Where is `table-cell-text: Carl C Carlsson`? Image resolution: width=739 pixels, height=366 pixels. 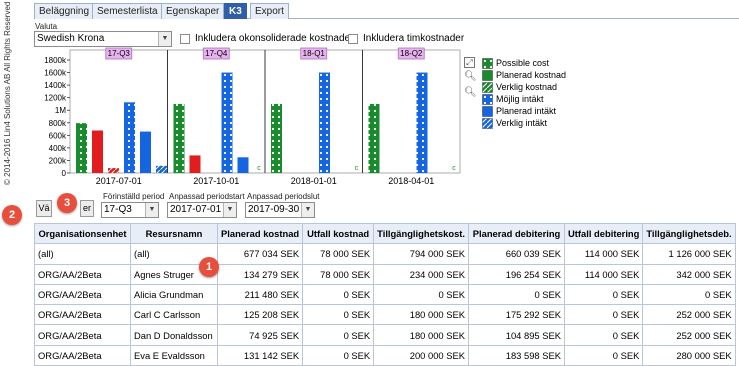 table-cell-text: Carl C Carlsson is located at coordinates (174, 315).